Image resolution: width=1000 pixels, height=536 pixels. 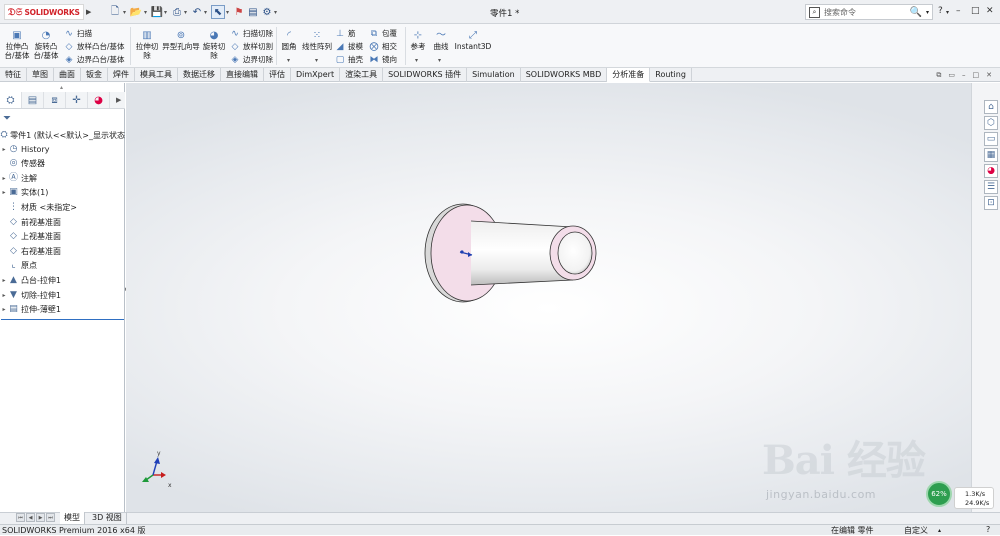 What do you see at coordinates (62, 207) in the screenshot?
I see `tree-item: ⋮ 材质 <未指定>` at bounding box center [62, 207].